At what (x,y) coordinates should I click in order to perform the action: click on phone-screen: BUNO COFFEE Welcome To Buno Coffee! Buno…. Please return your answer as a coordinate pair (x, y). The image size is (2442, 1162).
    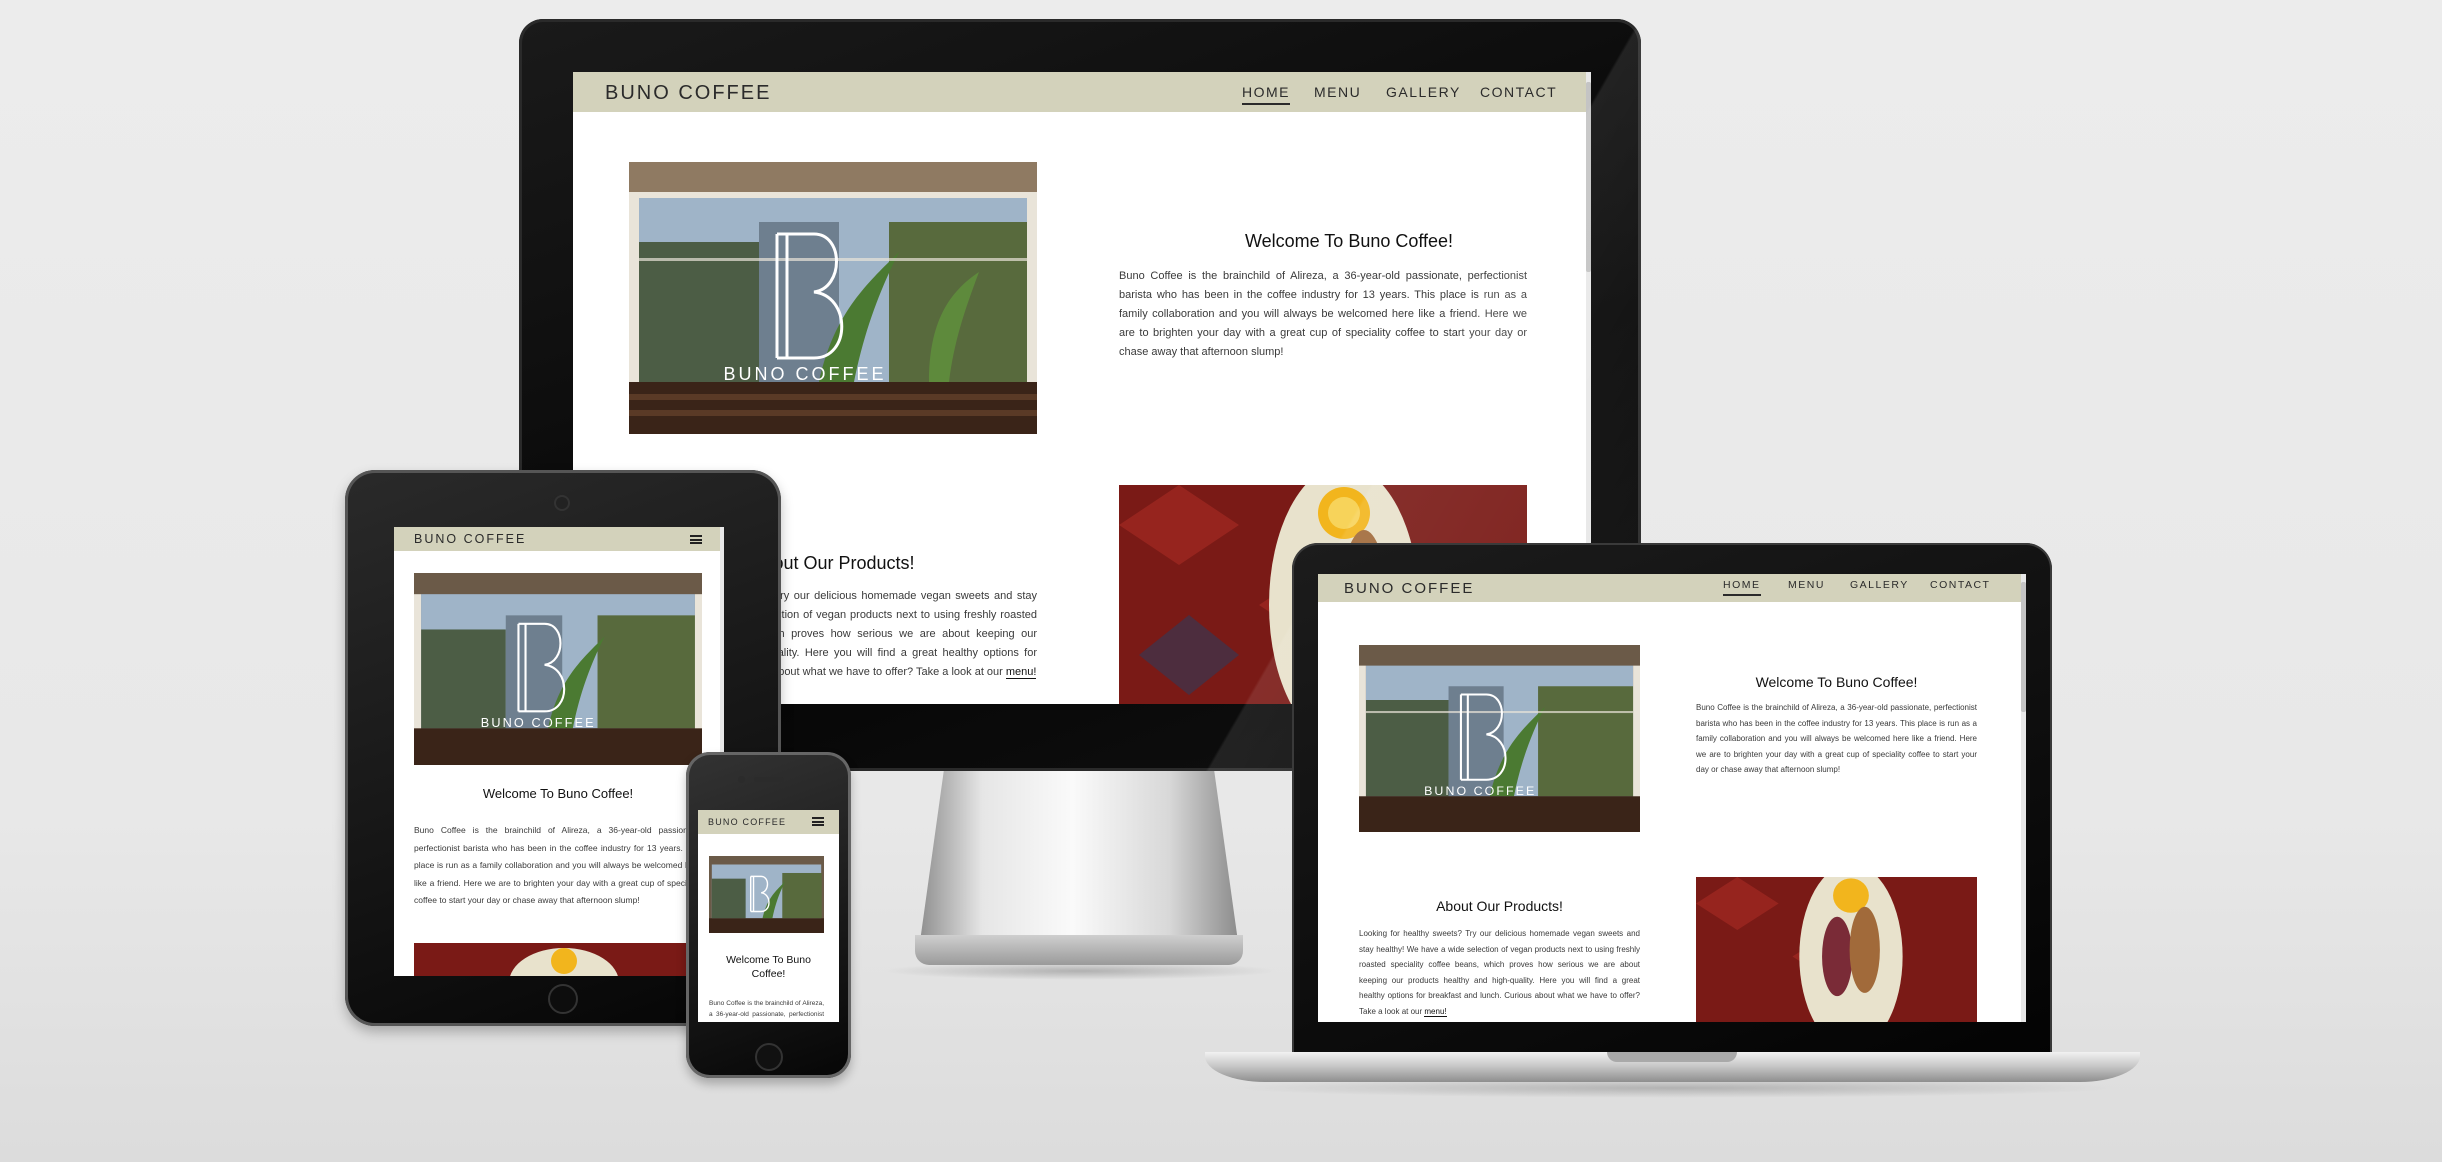
    Looking at the image, I should click on (768, 916).